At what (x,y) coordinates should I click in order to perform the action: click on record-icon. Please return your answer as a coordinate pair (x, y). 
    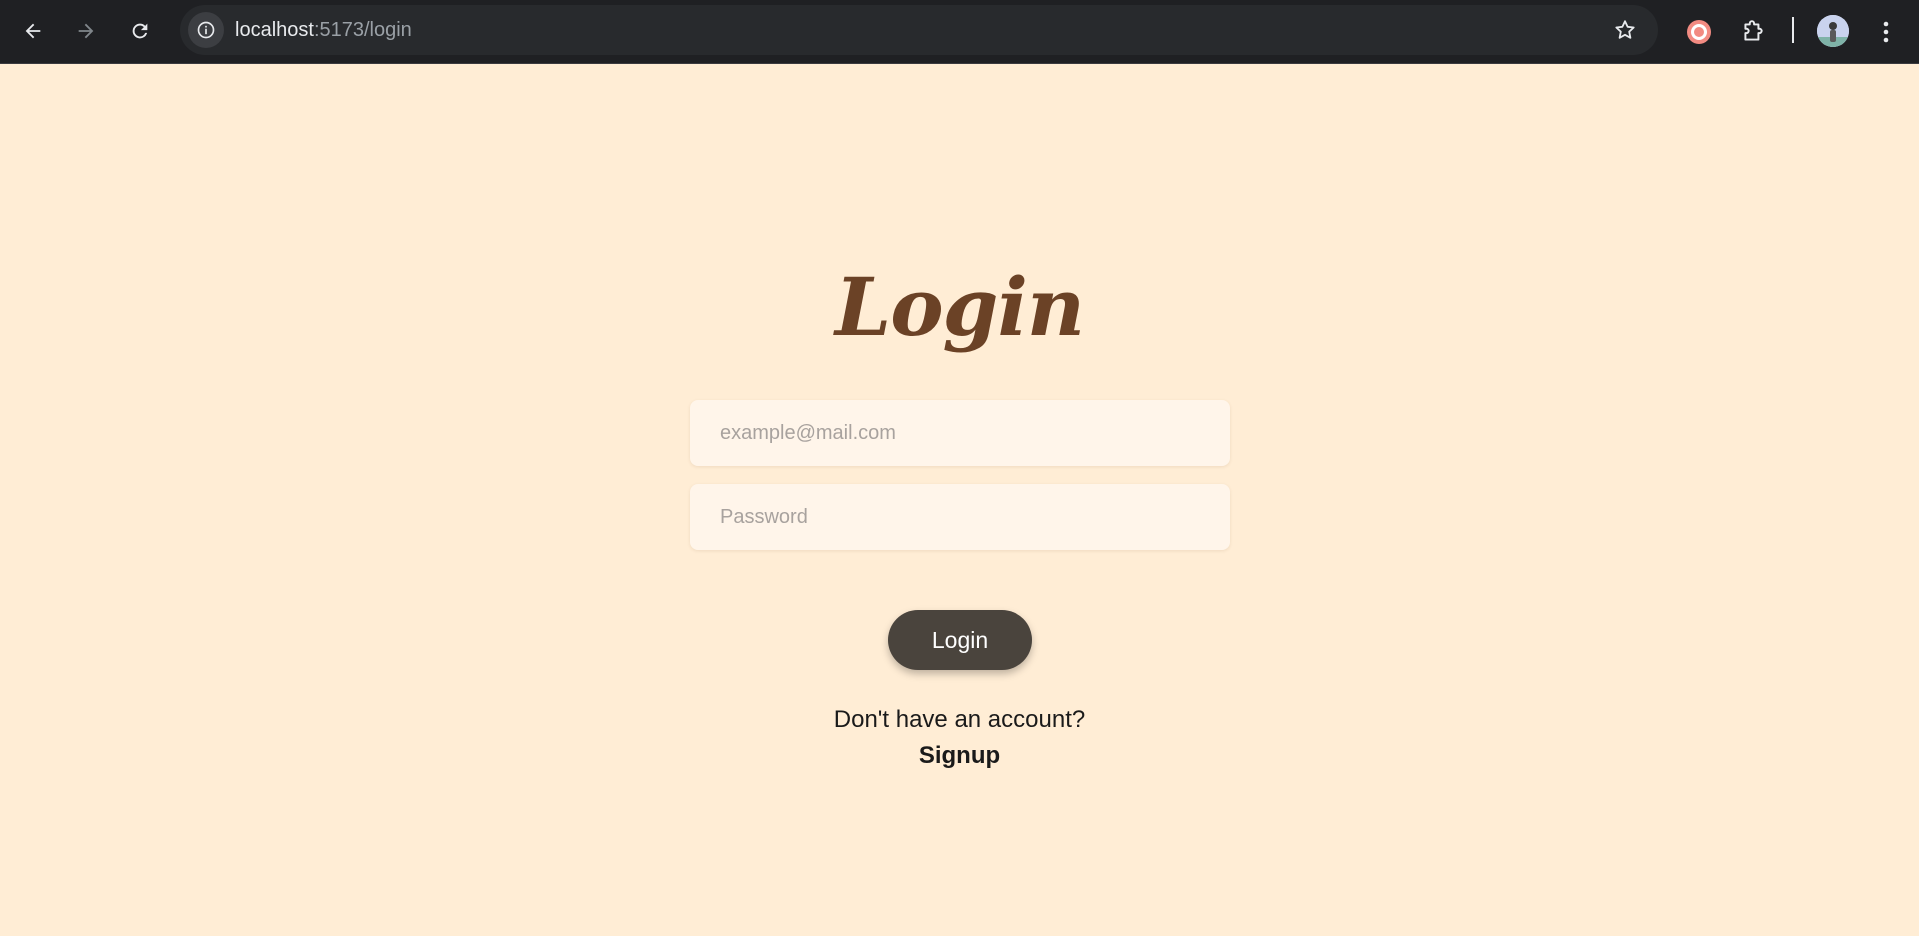
    Looking at the image, I should click on (1699, 32).